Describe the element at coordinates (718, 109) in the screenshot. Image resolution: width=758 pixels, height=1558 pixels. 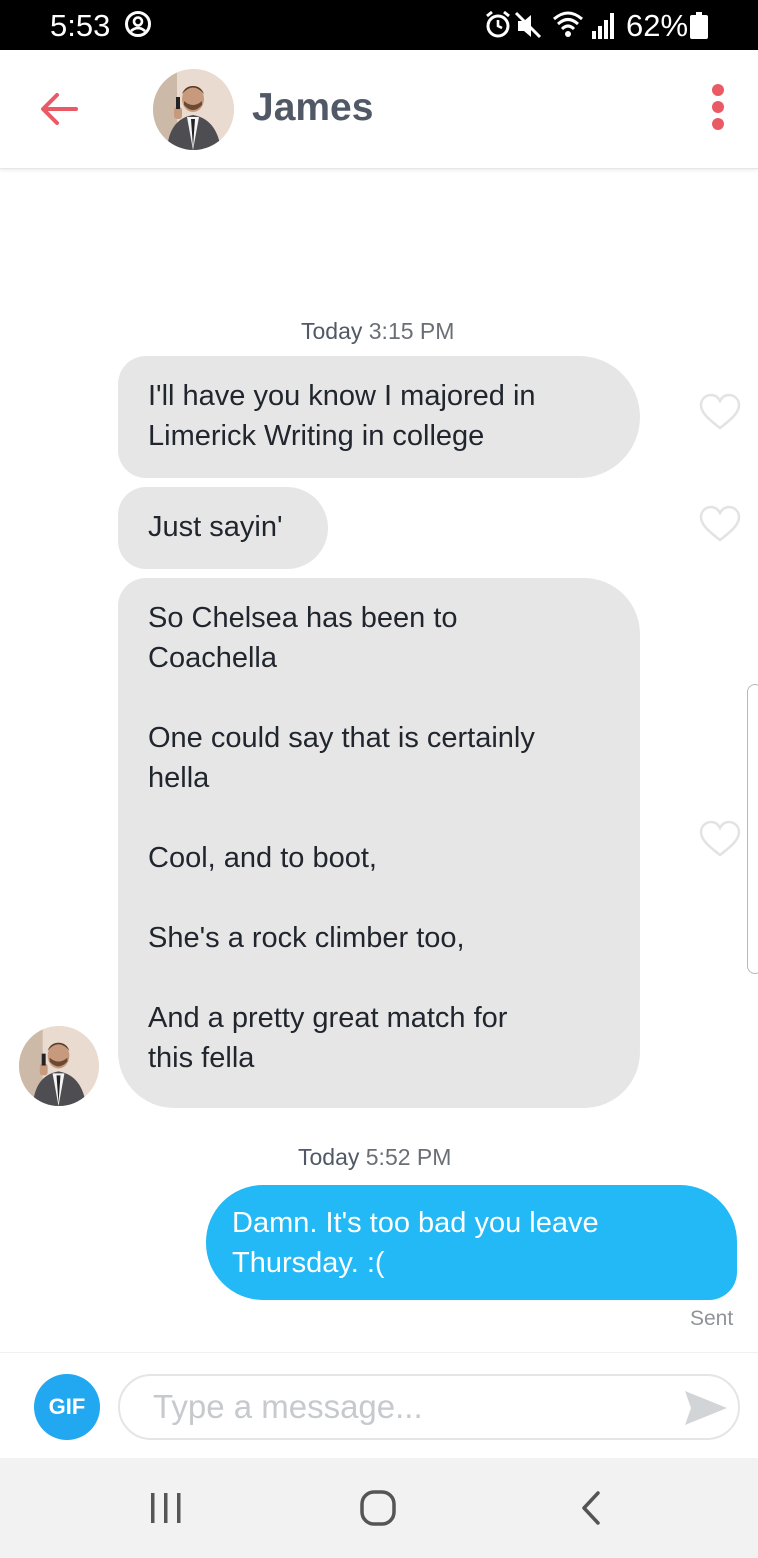
I see `more-options-icon` at that location.